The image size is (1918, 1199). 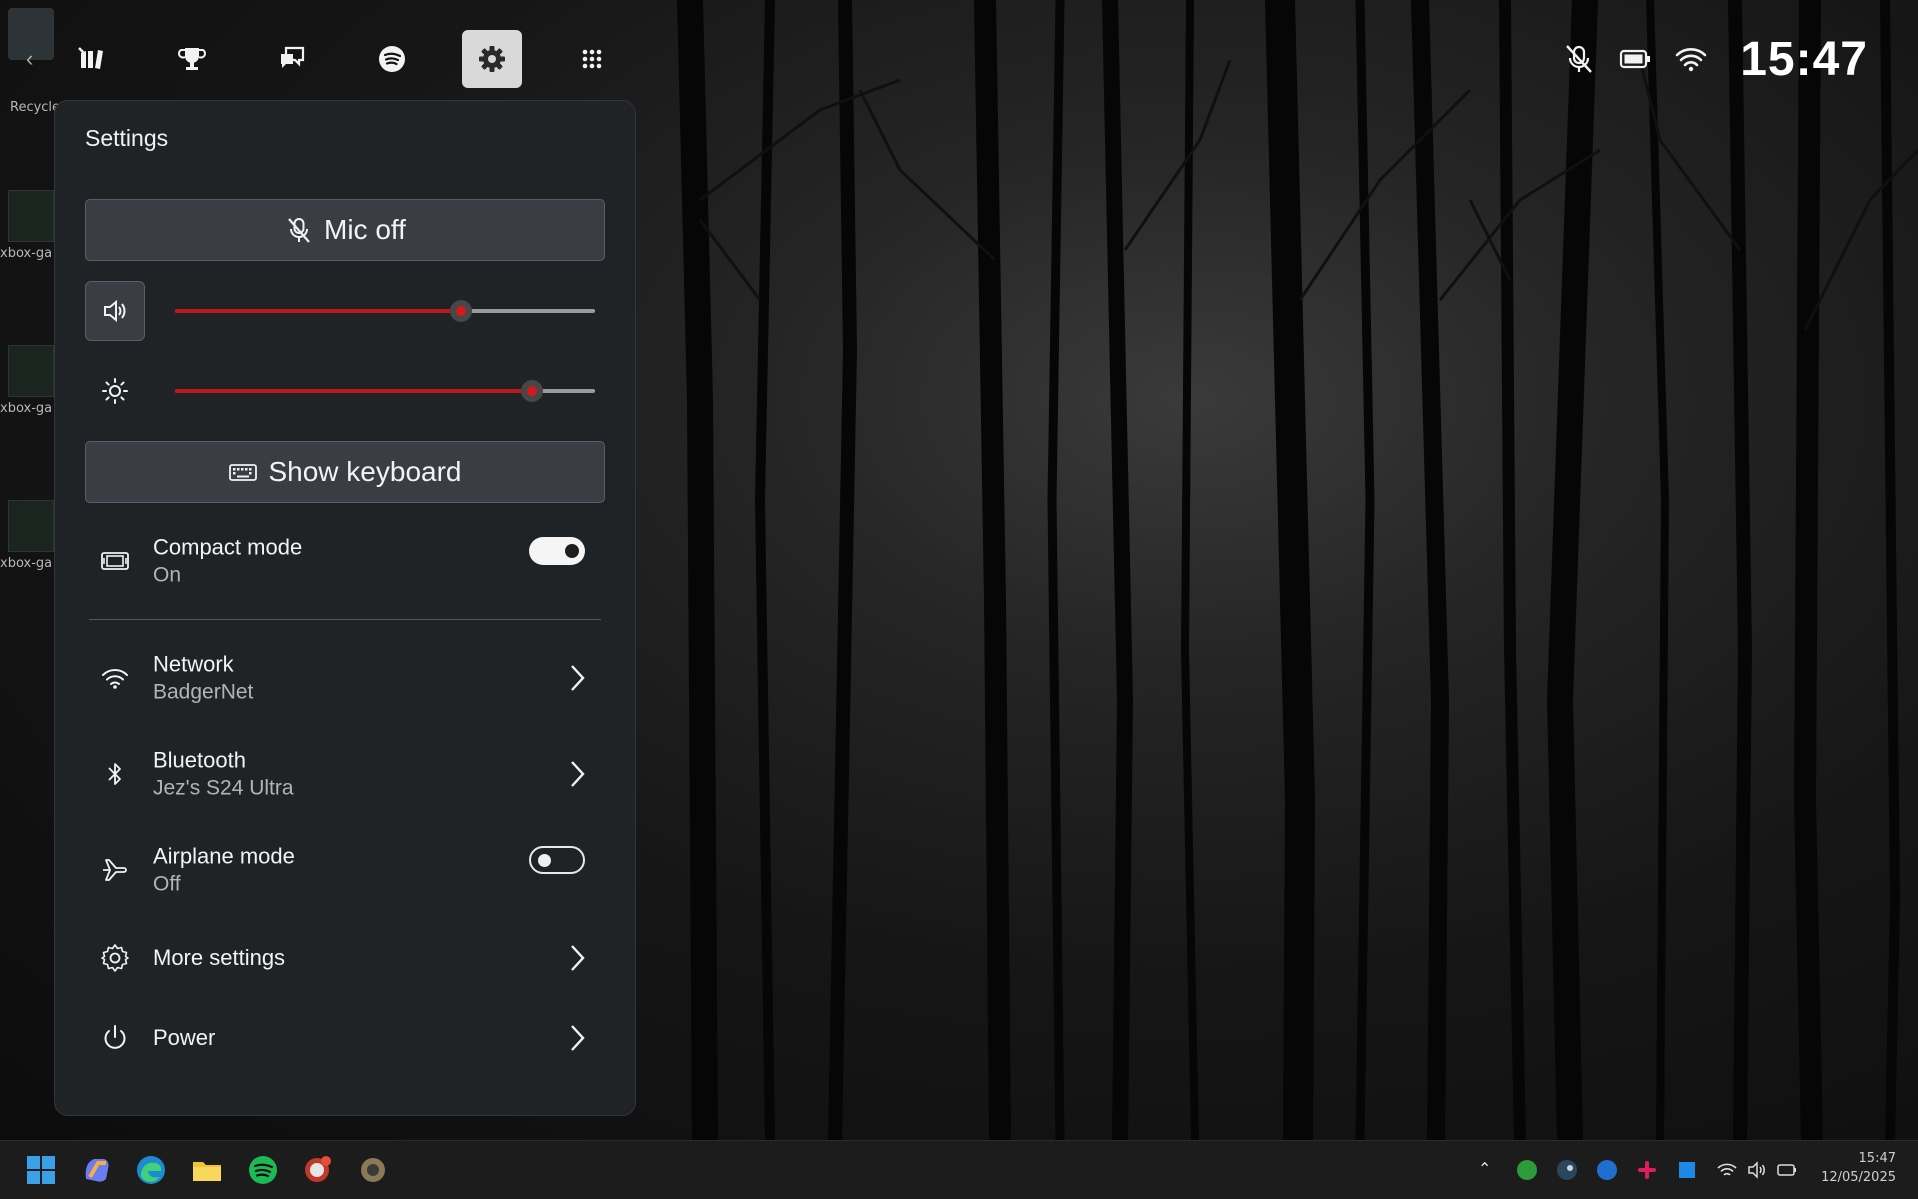 I want to click on keyboard-icon, so click(x=243, y=472).